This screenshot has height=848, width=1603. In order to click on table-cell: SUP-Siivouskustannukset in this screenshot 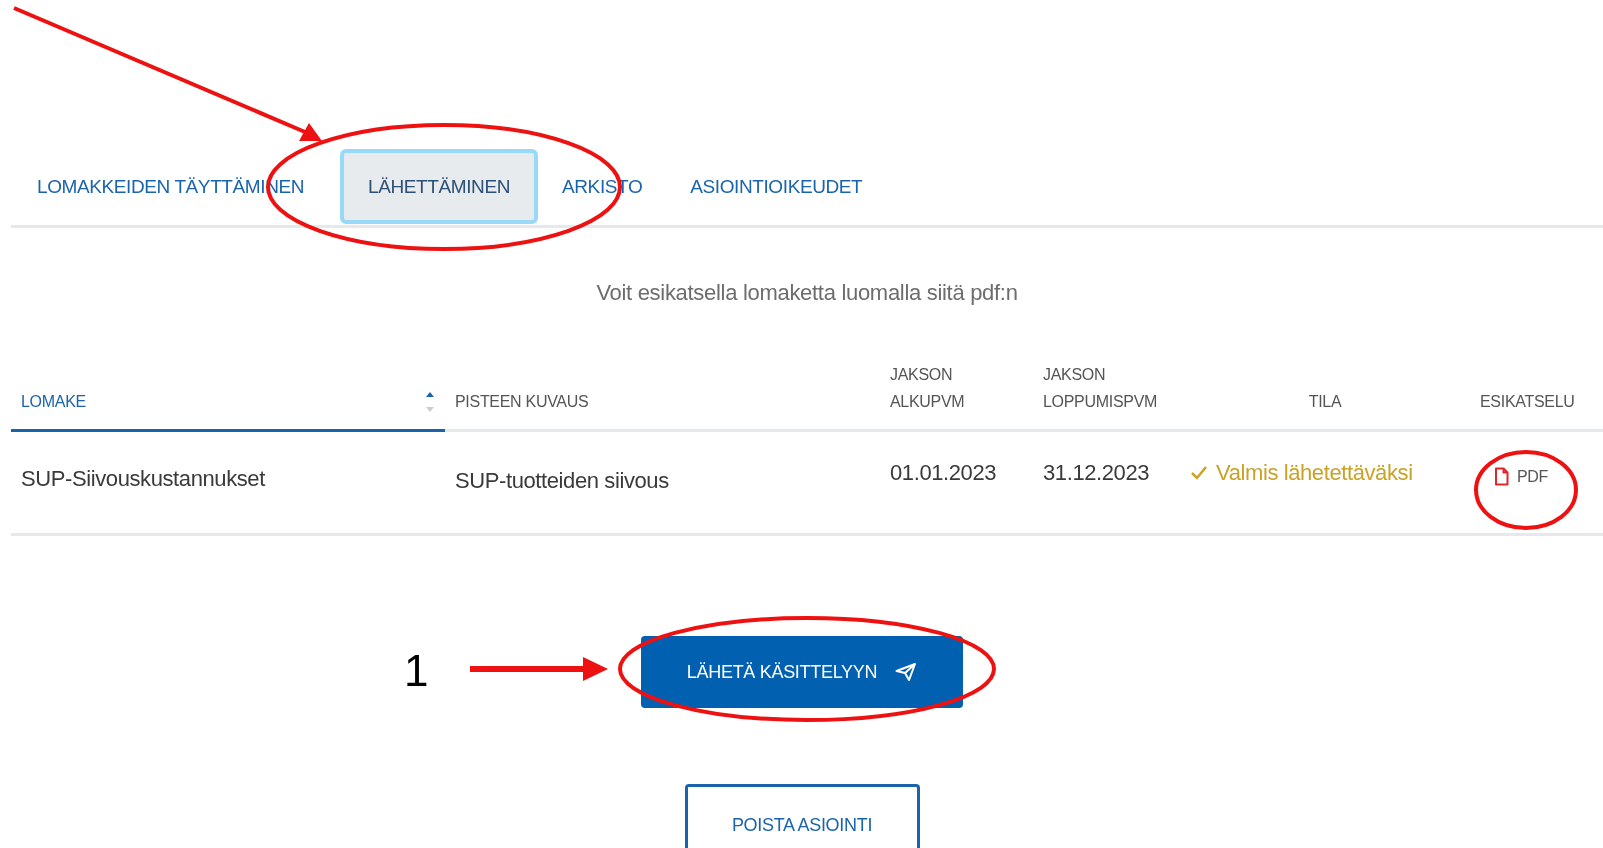, I will do `click(143, 479)`.